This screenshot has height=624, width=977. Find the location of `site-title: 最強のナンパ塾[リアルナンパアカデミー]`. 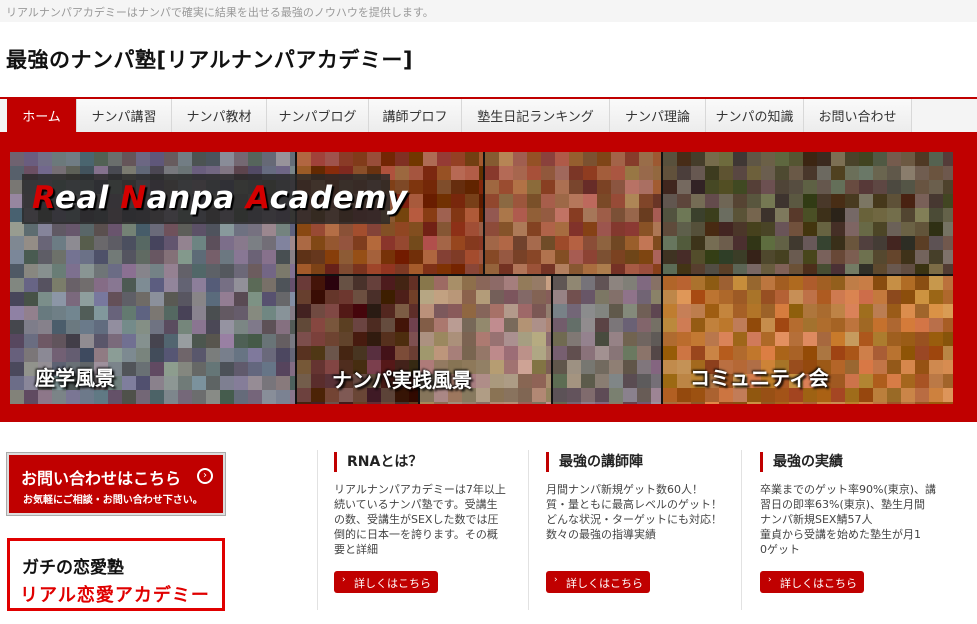

site-title: 最強のナンパ塾[リアルナンパアカデミー] is located at coordinates (209, 59).